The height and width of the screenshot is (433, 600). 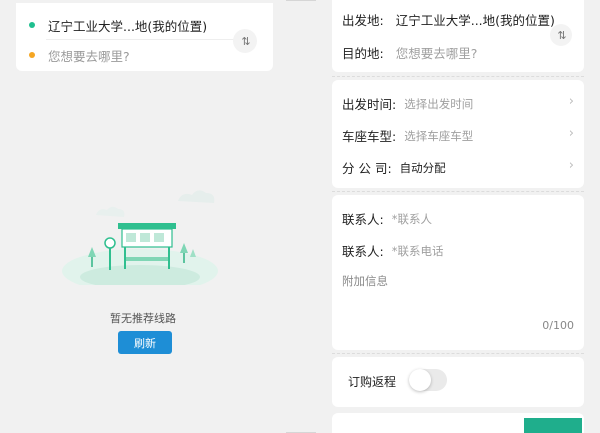 What do you see at coordinates (32, 55) in the screenshot?
I see `destination-dot-icon` at bounding box center [32, 55].